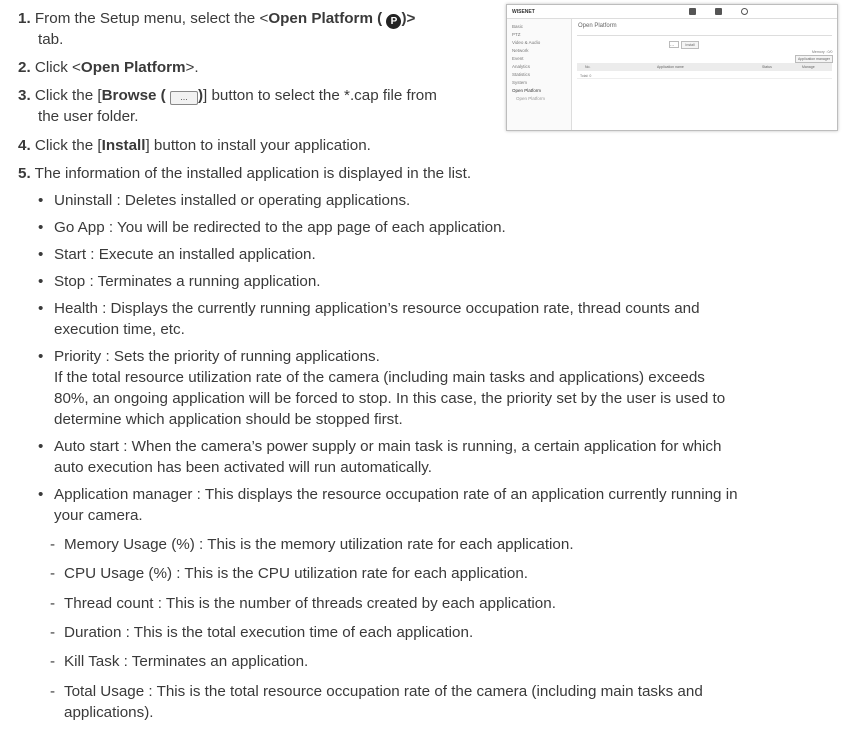  I want to click on step-2: 2. Click <Open Platform>., so click(108, 67).